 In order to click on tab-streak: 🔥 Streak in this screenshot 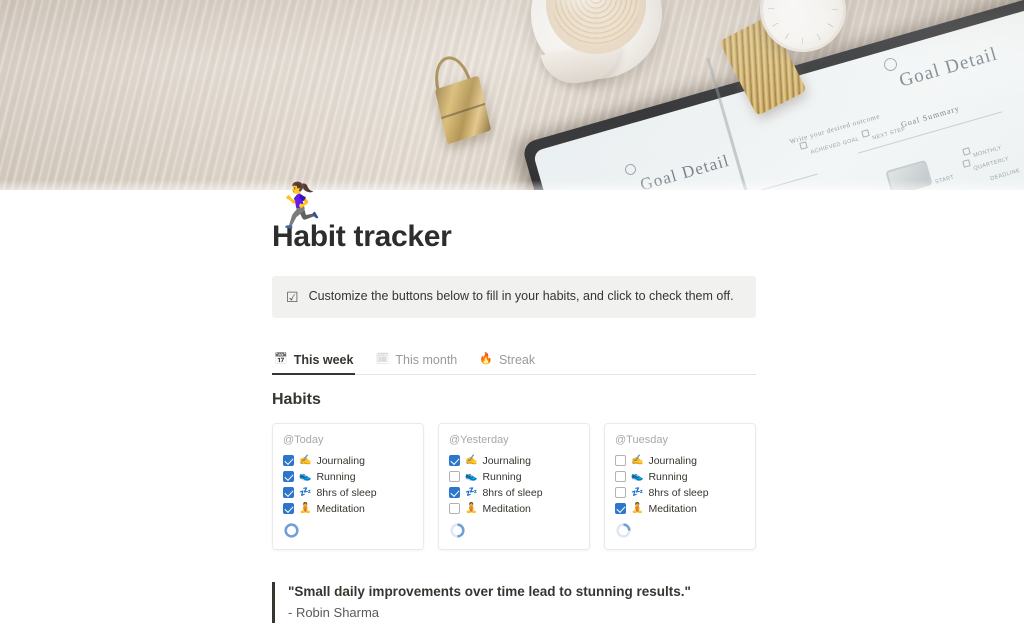, I will do `click(507, 362)`.